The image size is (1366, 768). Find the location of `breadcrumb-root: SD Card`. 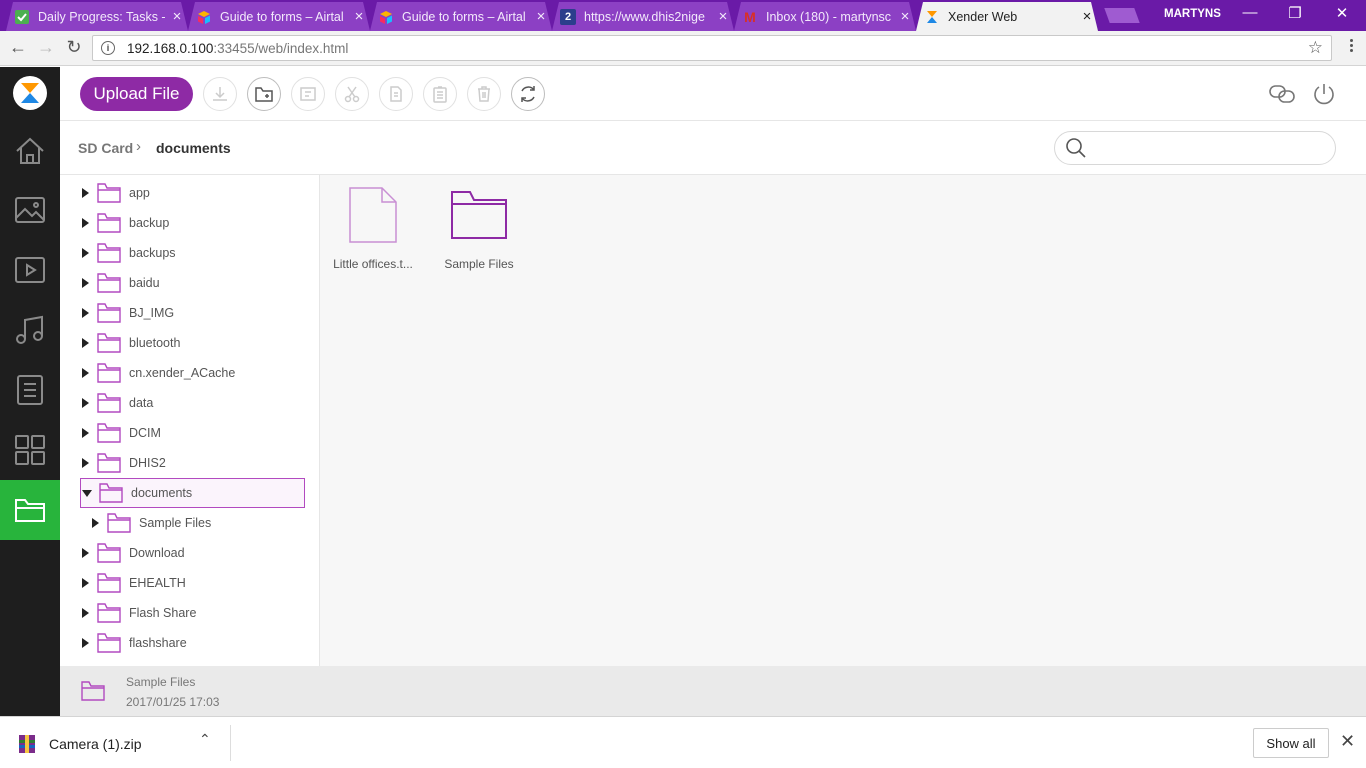

breadcrumb-root: SD Card is located at coordinates (105, 148).